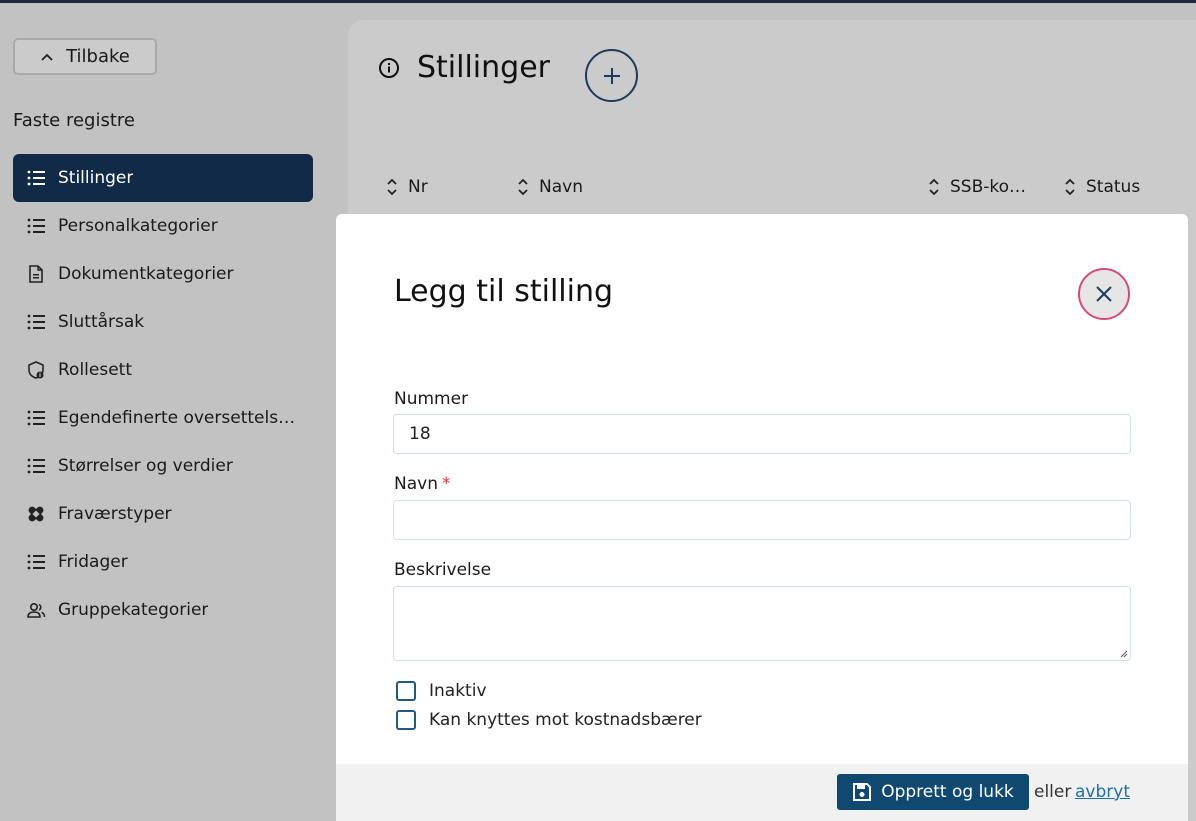 The height and width of the screenshot is (821, 1196). Describe the element at coordinates (431, 399) in the screenshot. I see `nummer-label: Nummer` at that location.